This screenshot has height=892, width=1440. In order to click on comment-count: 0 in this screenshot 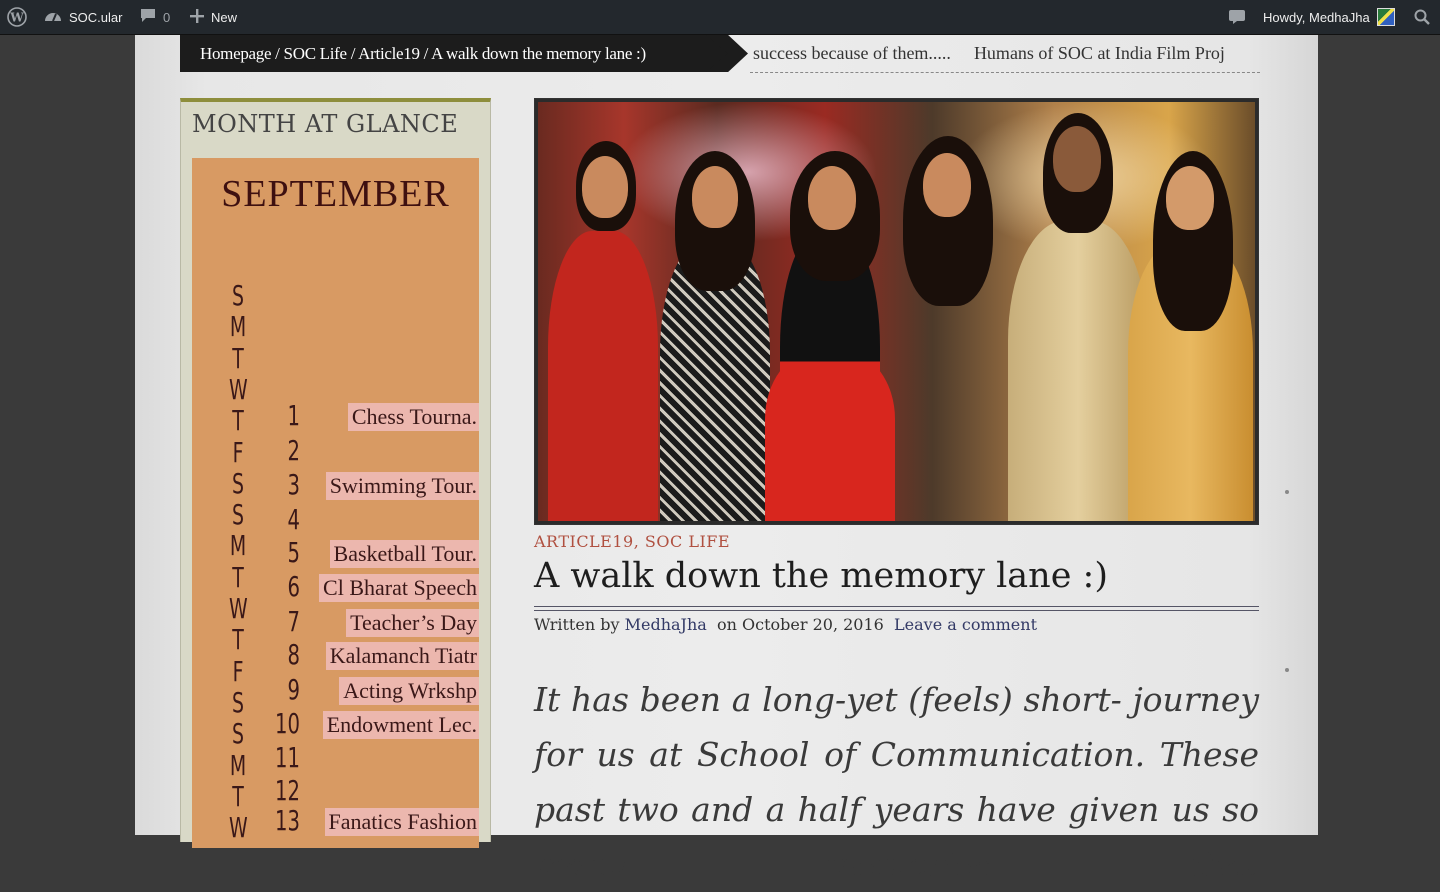, I will do `click(167, 17)`.